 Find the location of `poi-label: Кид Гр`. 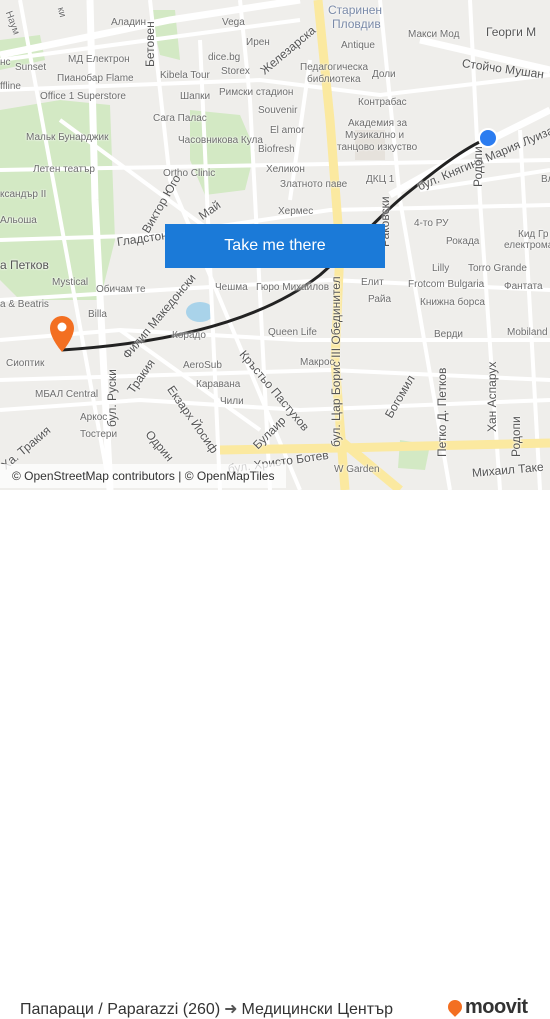

poi-label: Кид Гр is located at coordinates (533, 234).